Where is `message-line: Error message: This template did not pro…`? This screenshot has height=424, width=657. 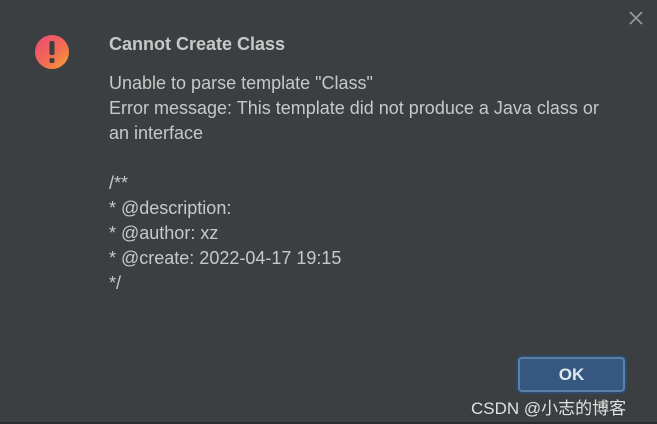
message-line: Error message: This template did not pro… is located at coordinates (354, 108).